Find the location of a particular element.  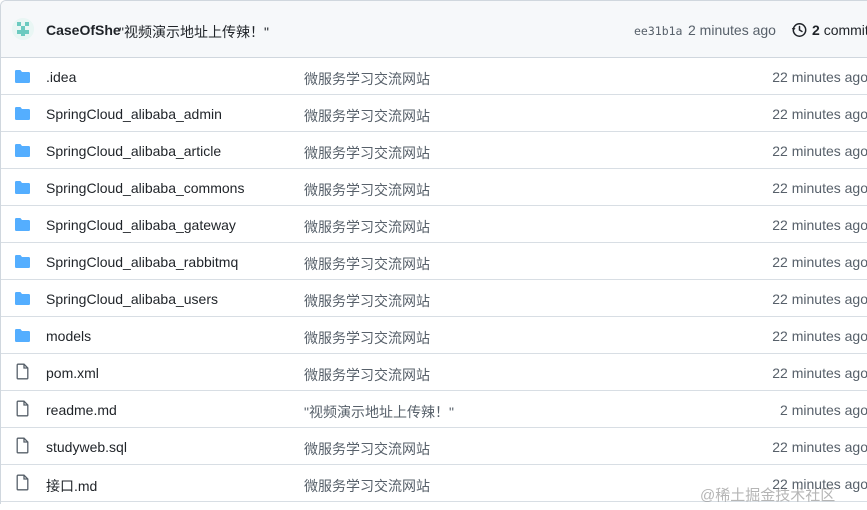

file-name-link: SpringCloud_alibaba_gateway is located at coordinates (141, 225).